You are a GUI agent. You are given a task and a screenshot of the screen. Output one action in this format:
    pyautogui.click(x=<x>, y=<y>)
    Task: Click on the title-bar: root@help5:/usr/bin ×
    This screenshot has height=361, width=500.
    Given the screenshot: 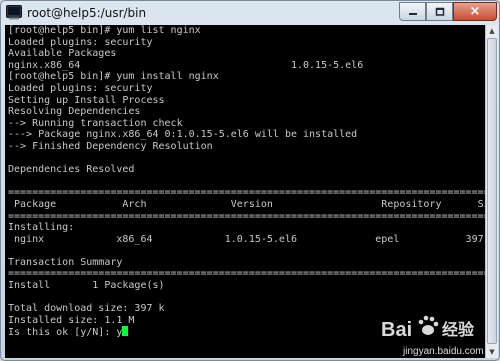 What is the action you would take?
    pyautogui.click(x=250, y=13)
    